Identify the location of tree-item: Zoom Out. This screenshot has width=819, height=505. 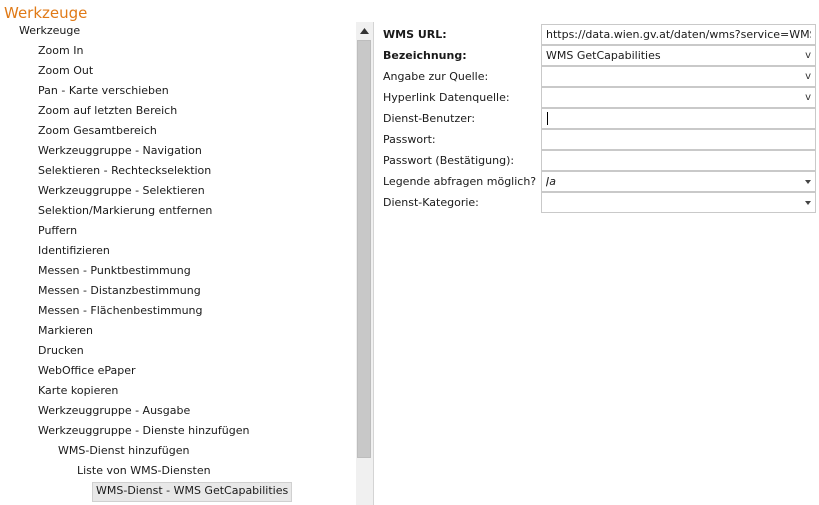
(65, 71).